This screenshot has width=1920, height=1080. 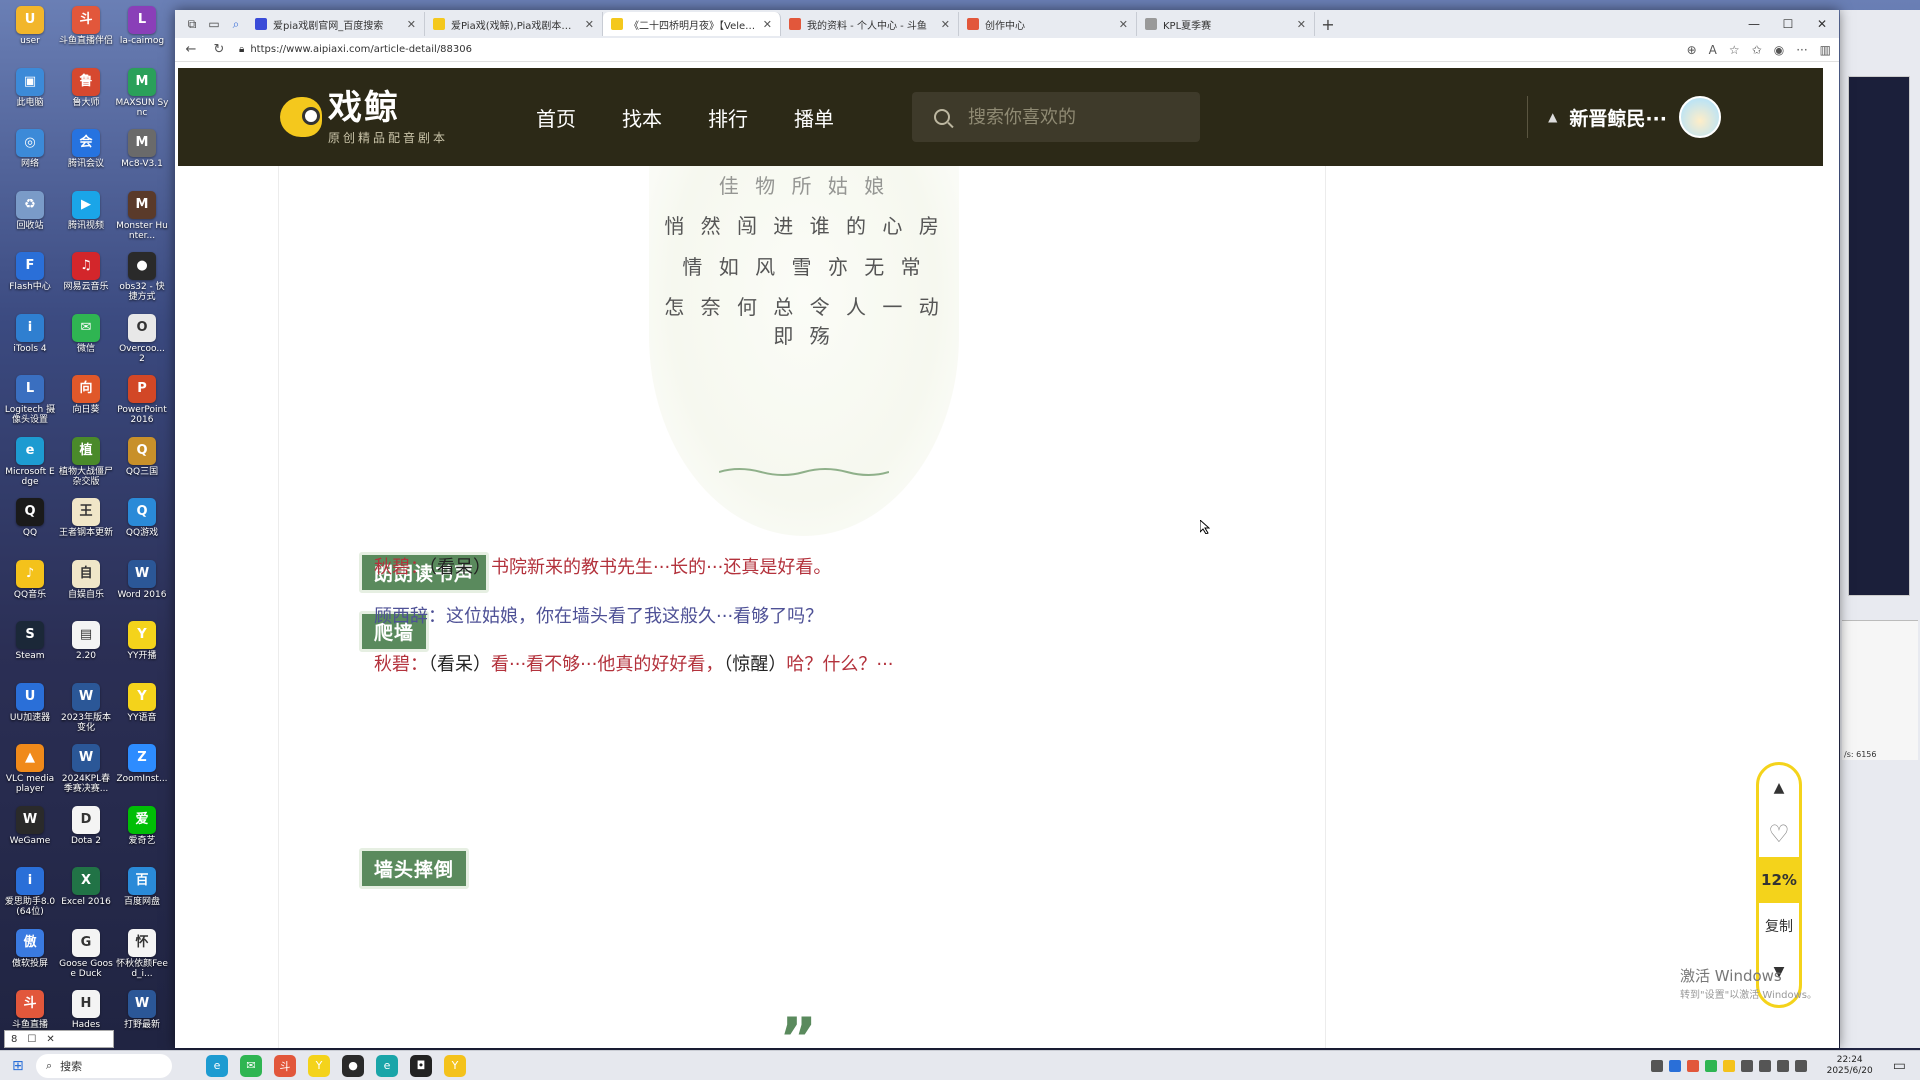 I want to click on mini-window-restore-icon: ☐, so click(x=31, y=1039).